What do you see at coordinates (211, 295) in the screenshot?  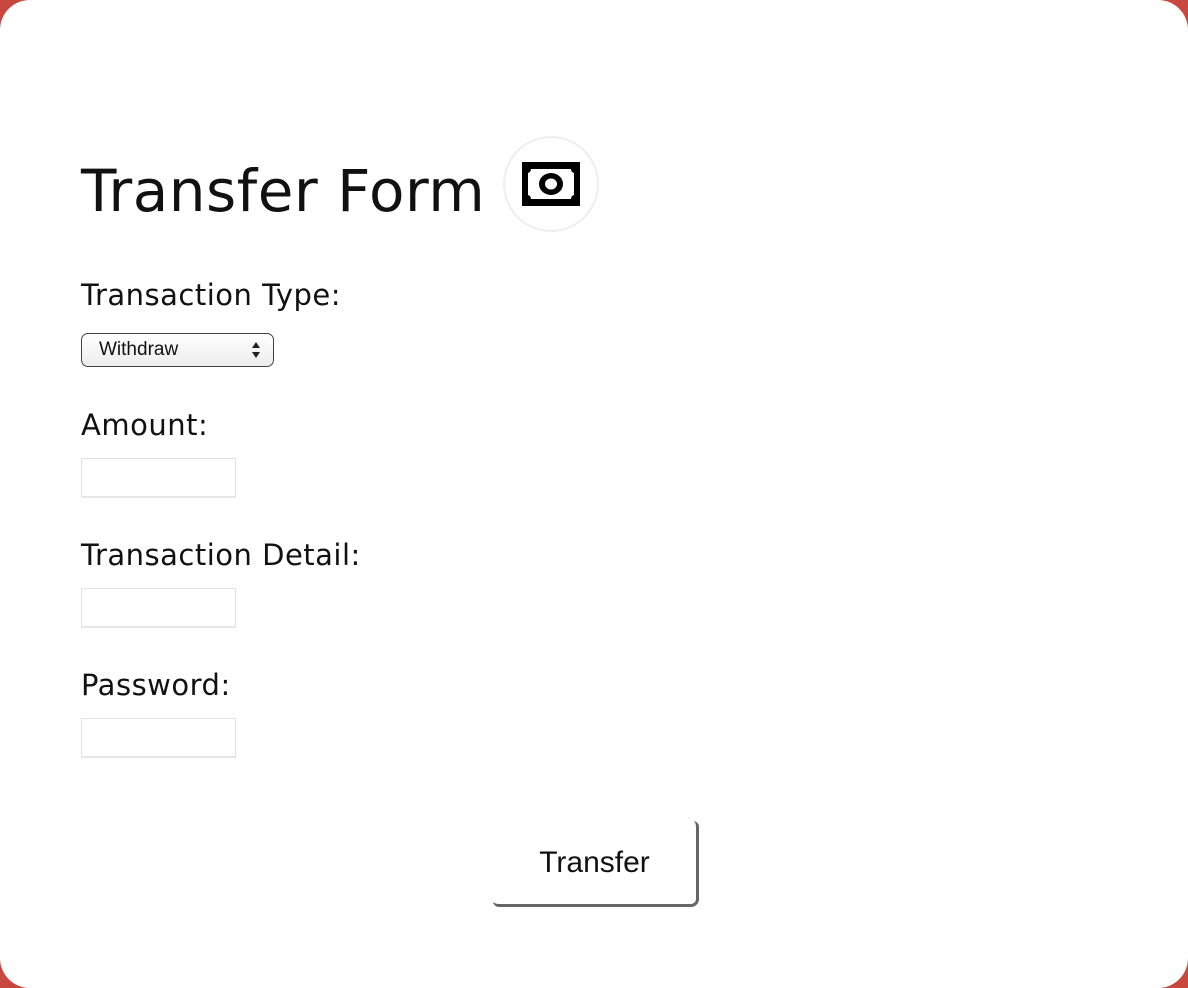 I see `transaction-type-label: Transaction Type:` at bounding box center [211, 295].